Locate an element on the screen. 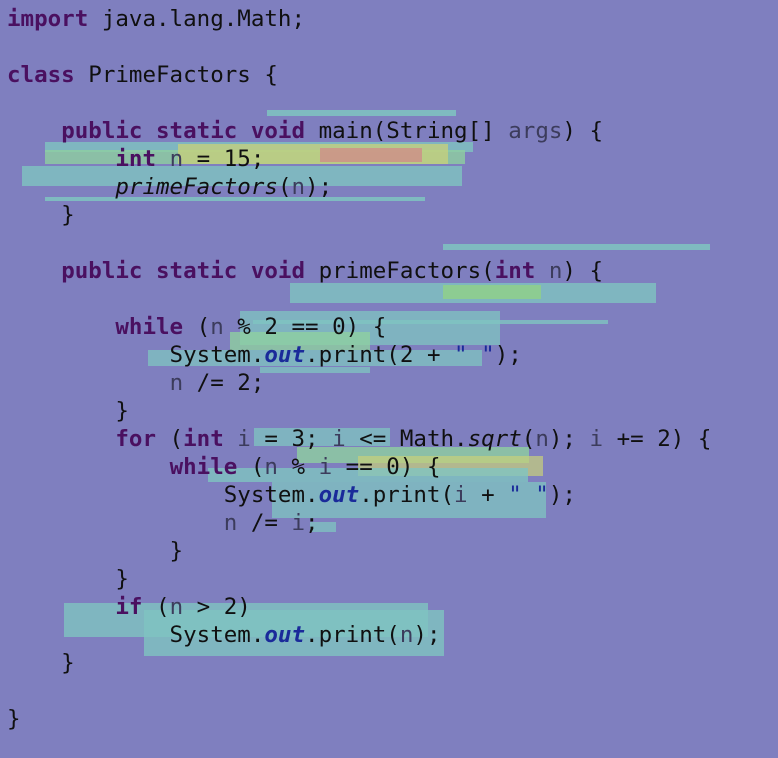 The width and height of the screenshot is (778, 758). code-line: public static void main(String[] args) { is located at coordinates (359, 128).